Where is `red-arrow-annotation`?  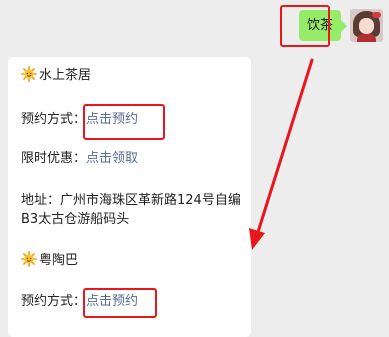 red-arrow-annotation is located at coordinates (281, 154).